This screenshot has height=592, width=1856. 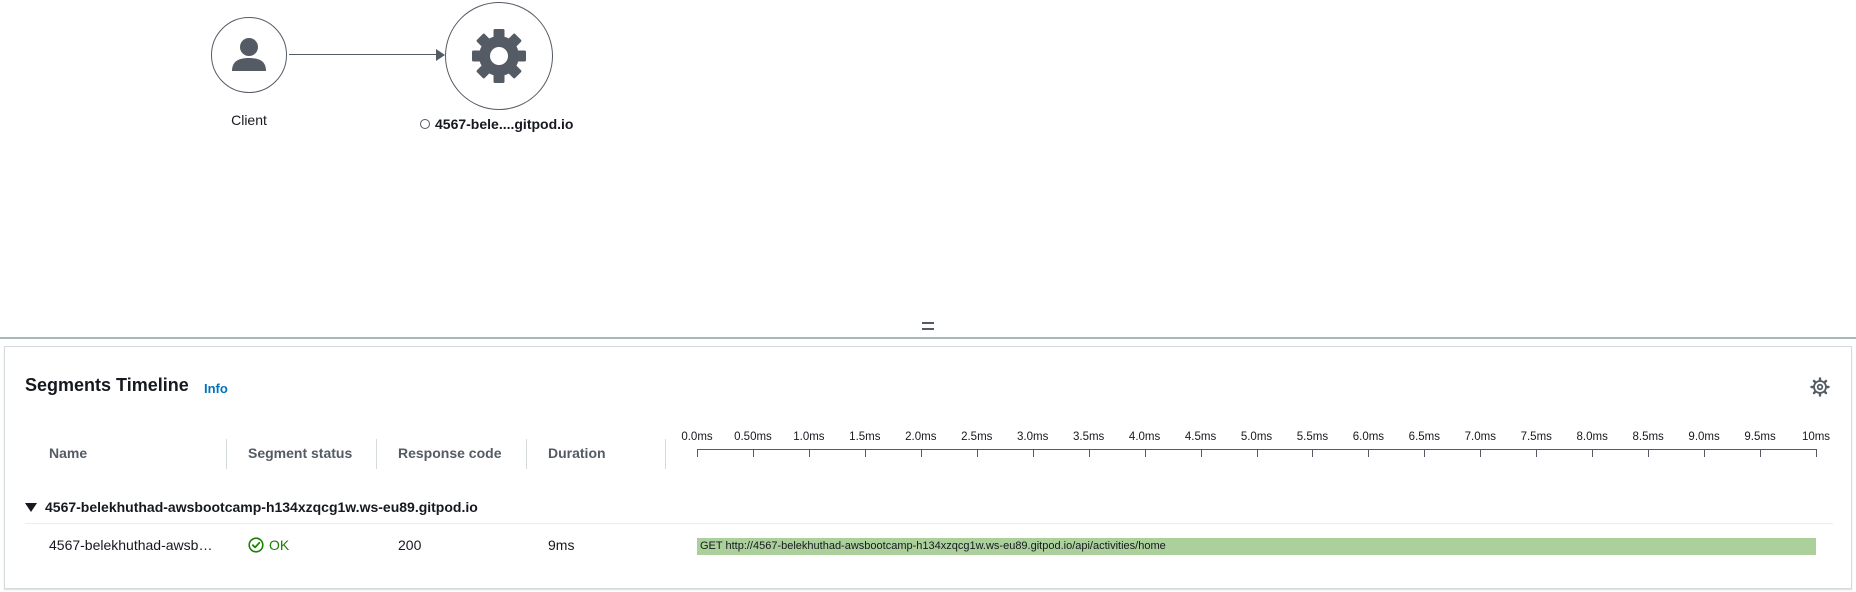 What do you see at coordinates (279, 545) in the screenshot?
I see `segment-status-text: OK` at bounding box center [279, 545].